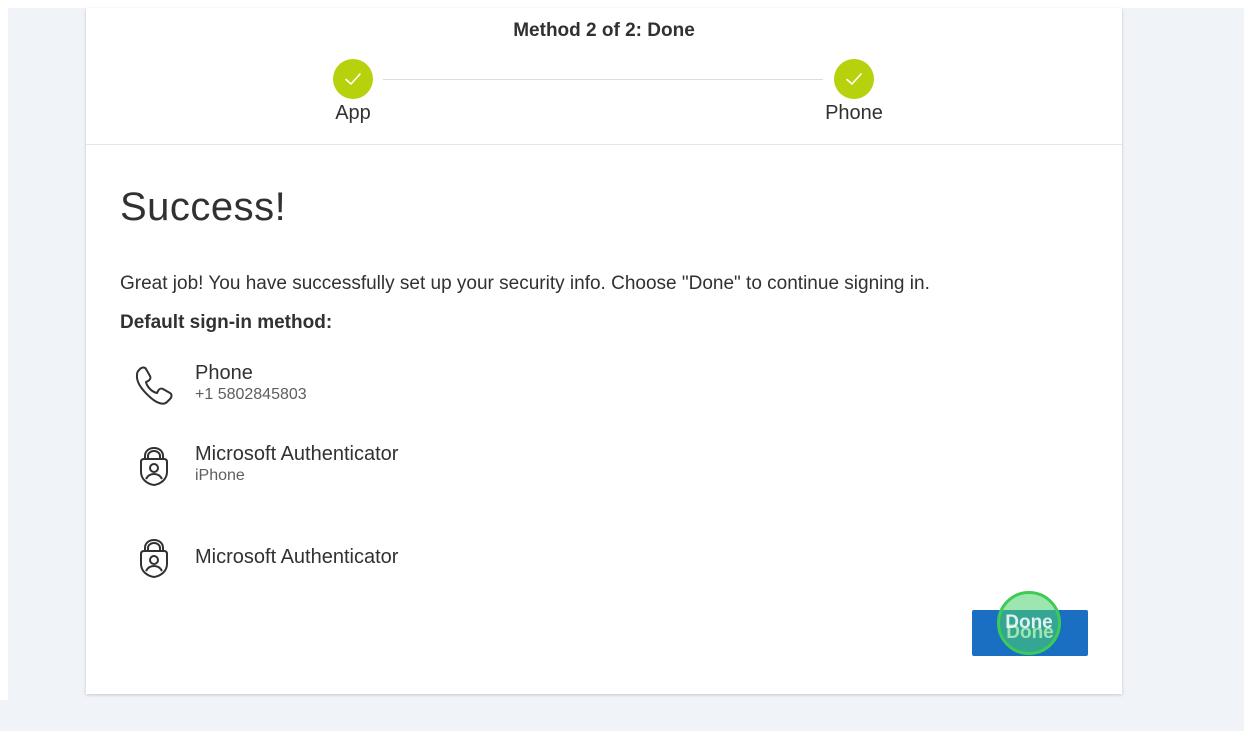  I want to click on done-button: Done, so click(1030, 633).